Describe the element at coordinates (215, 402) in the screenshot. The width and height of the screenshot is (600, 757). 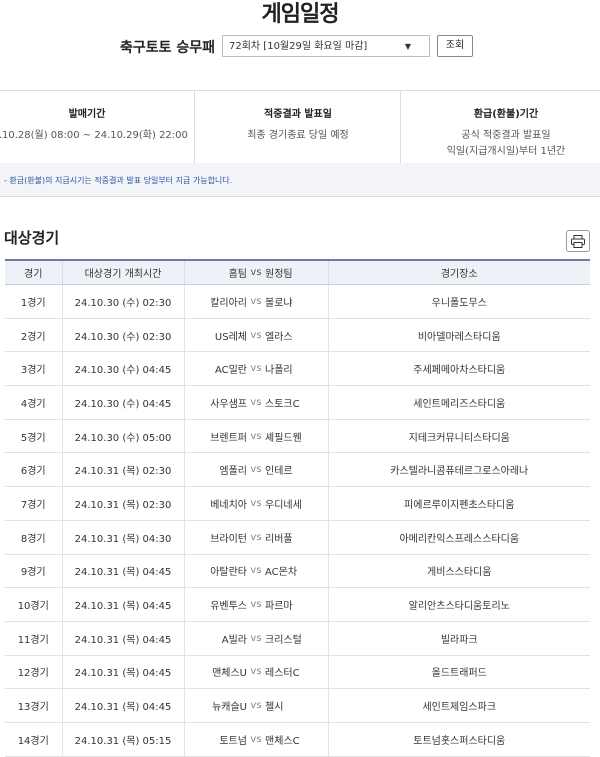
I see `home-team: 사우샘프` at that location.